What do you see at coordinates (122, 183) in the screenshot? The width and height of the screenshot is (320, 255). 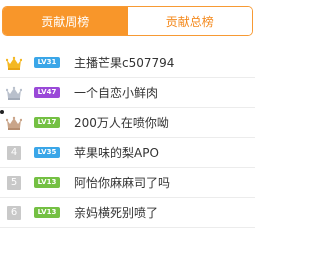 I see `username: 阿怡你麻麻司了吗` at bounding box center [122, 183].